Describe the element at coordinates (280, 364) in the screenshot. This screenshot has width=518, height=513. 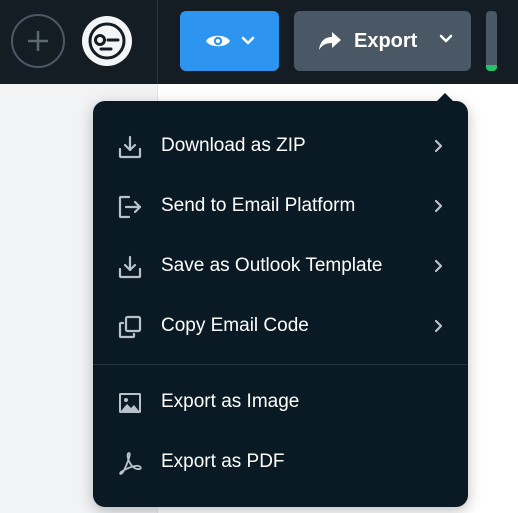
I see `menu-separator` at that location.